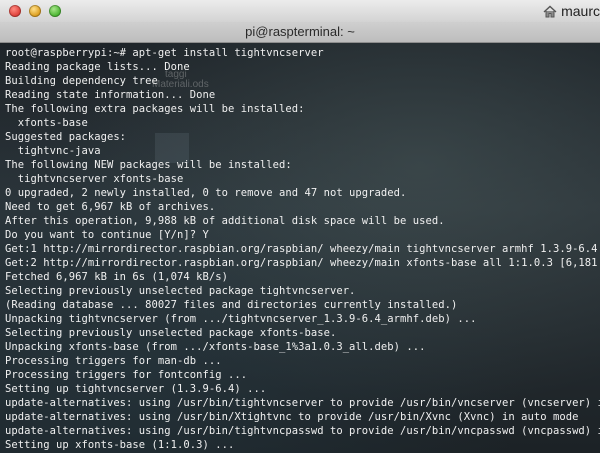 This screenshot has height=453, width=600. What do you see at coordinates (97, 67) in the screenshot?
I see `terminal-line: Reading package lists... Done` at bounding box center [97, 67].